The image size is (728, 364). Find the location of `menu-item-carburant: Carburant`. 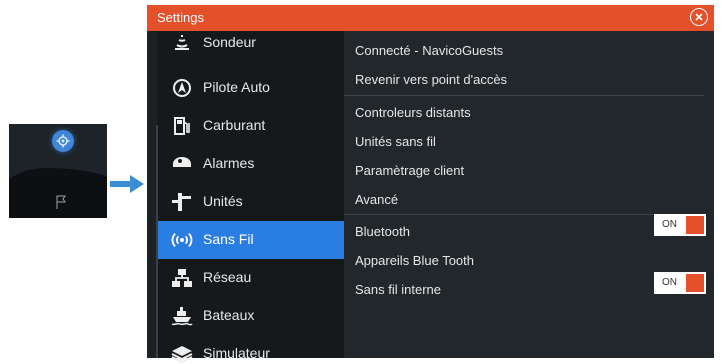

menu-item-carburant: Carburant is located at coordinates (250, 126).